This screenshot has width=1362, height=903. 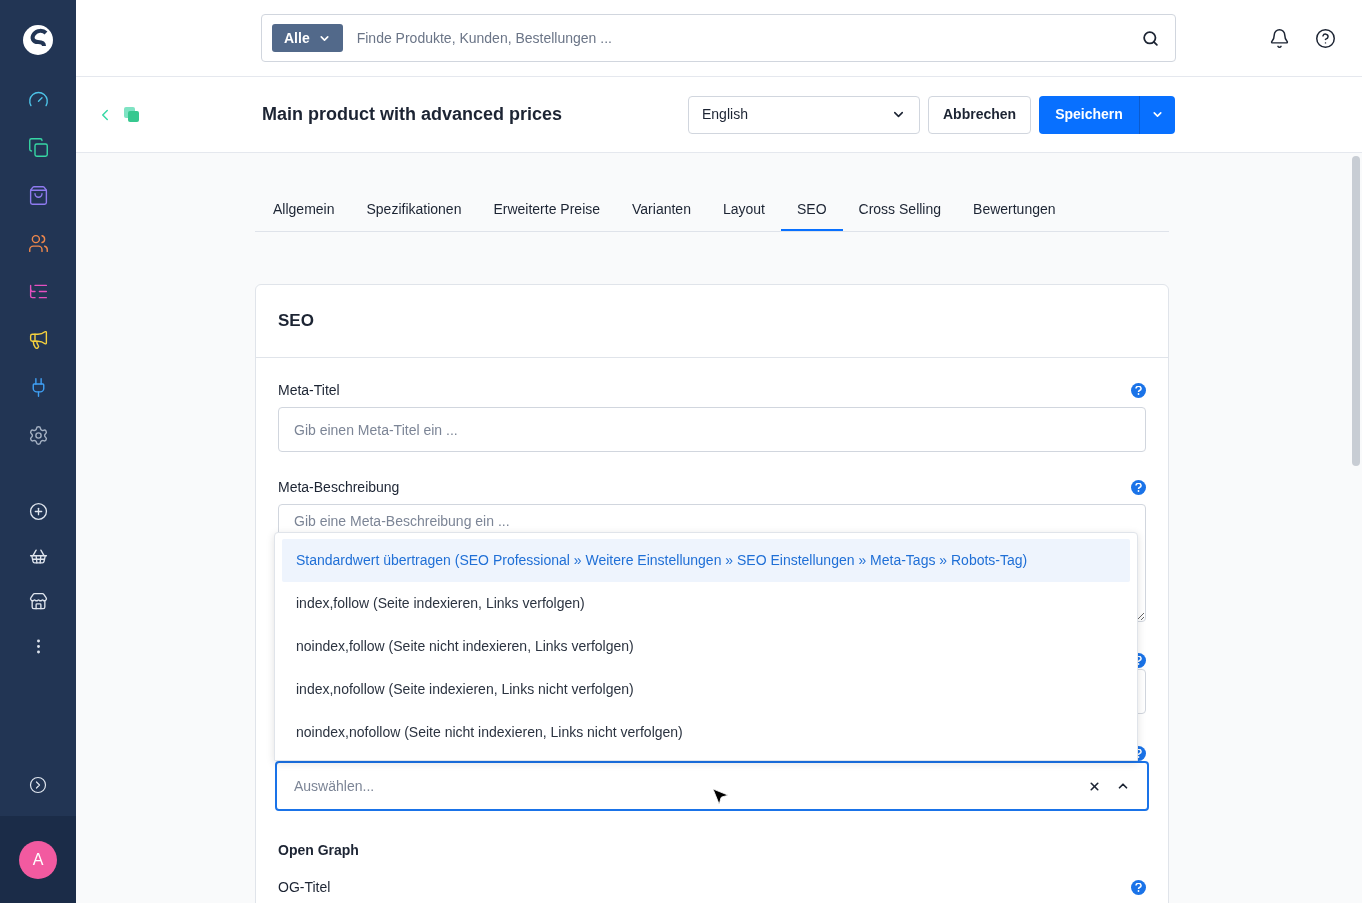 I want to click on card-title: SEO, so click(x=296, y=321).